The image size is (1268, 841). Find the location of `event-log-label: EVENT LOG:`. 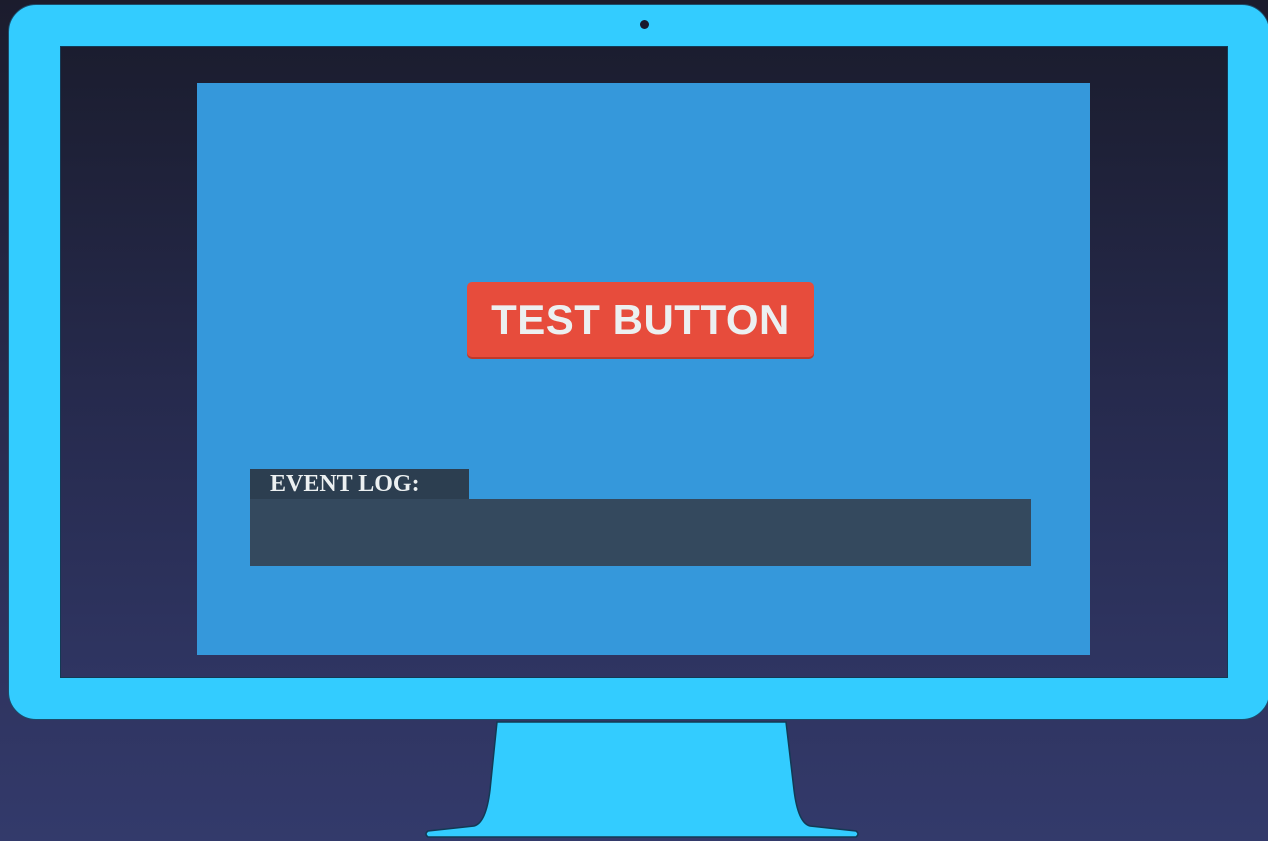

event-log-label: EVENT LOG: is located at coordinates (359, 484).